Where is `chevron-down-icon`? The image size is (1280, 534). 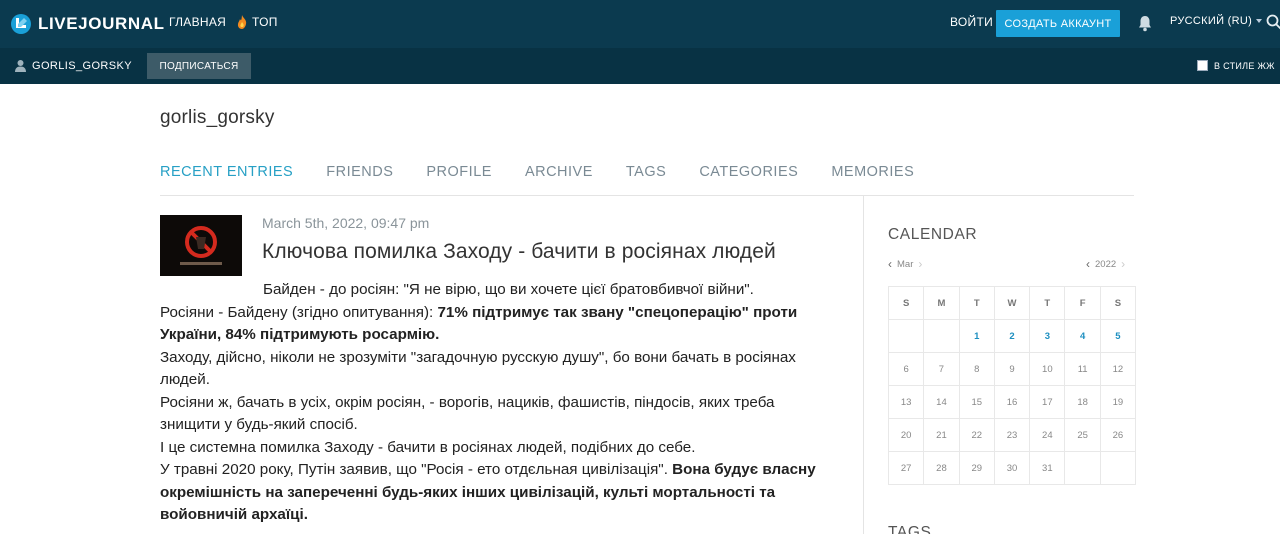 chevron-down-icon is located at coordinates (1259, 21).